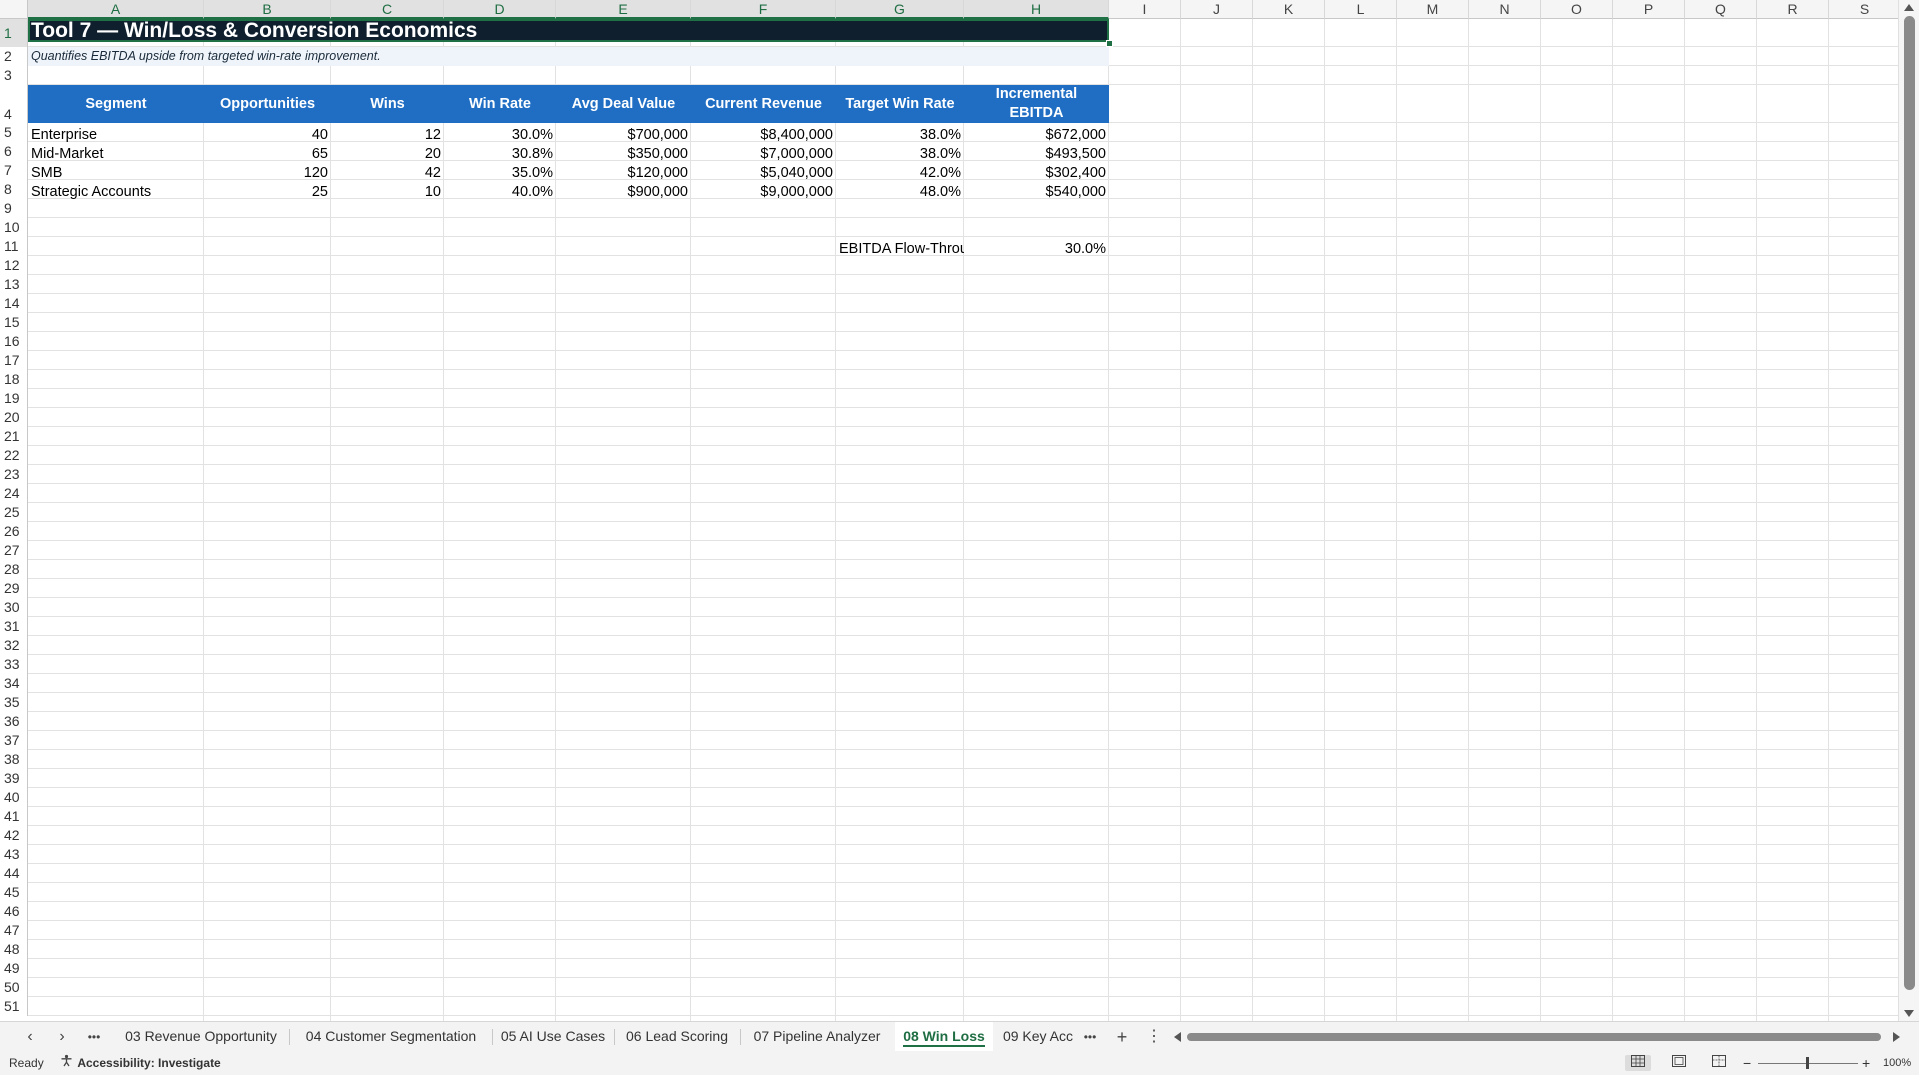 This screenshot has width=1919, height=1075. What do you see at coordinates (14, 75) in the screenshot?
I see `row-header: 3` at bounding box center [14, 75].